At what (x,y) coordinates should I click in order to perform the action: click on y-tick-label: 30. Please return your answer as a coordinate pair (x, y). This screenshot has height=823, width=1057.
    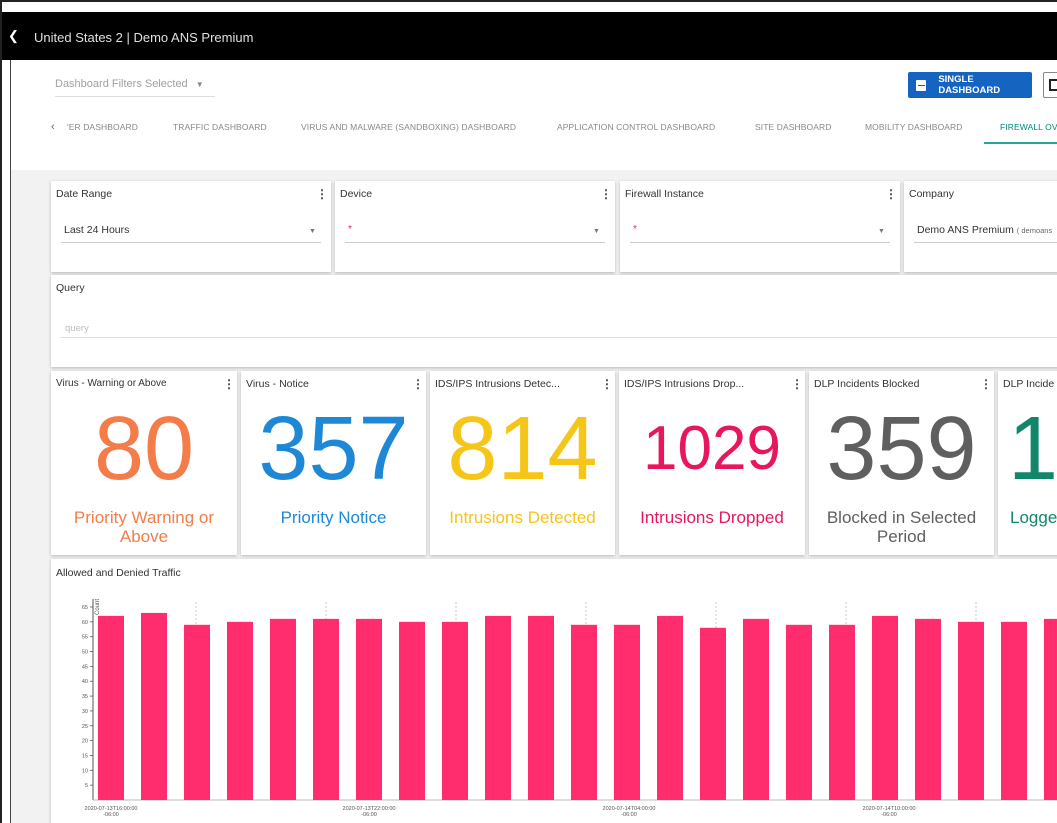
    Looking at the image, I should click on (85, 712).